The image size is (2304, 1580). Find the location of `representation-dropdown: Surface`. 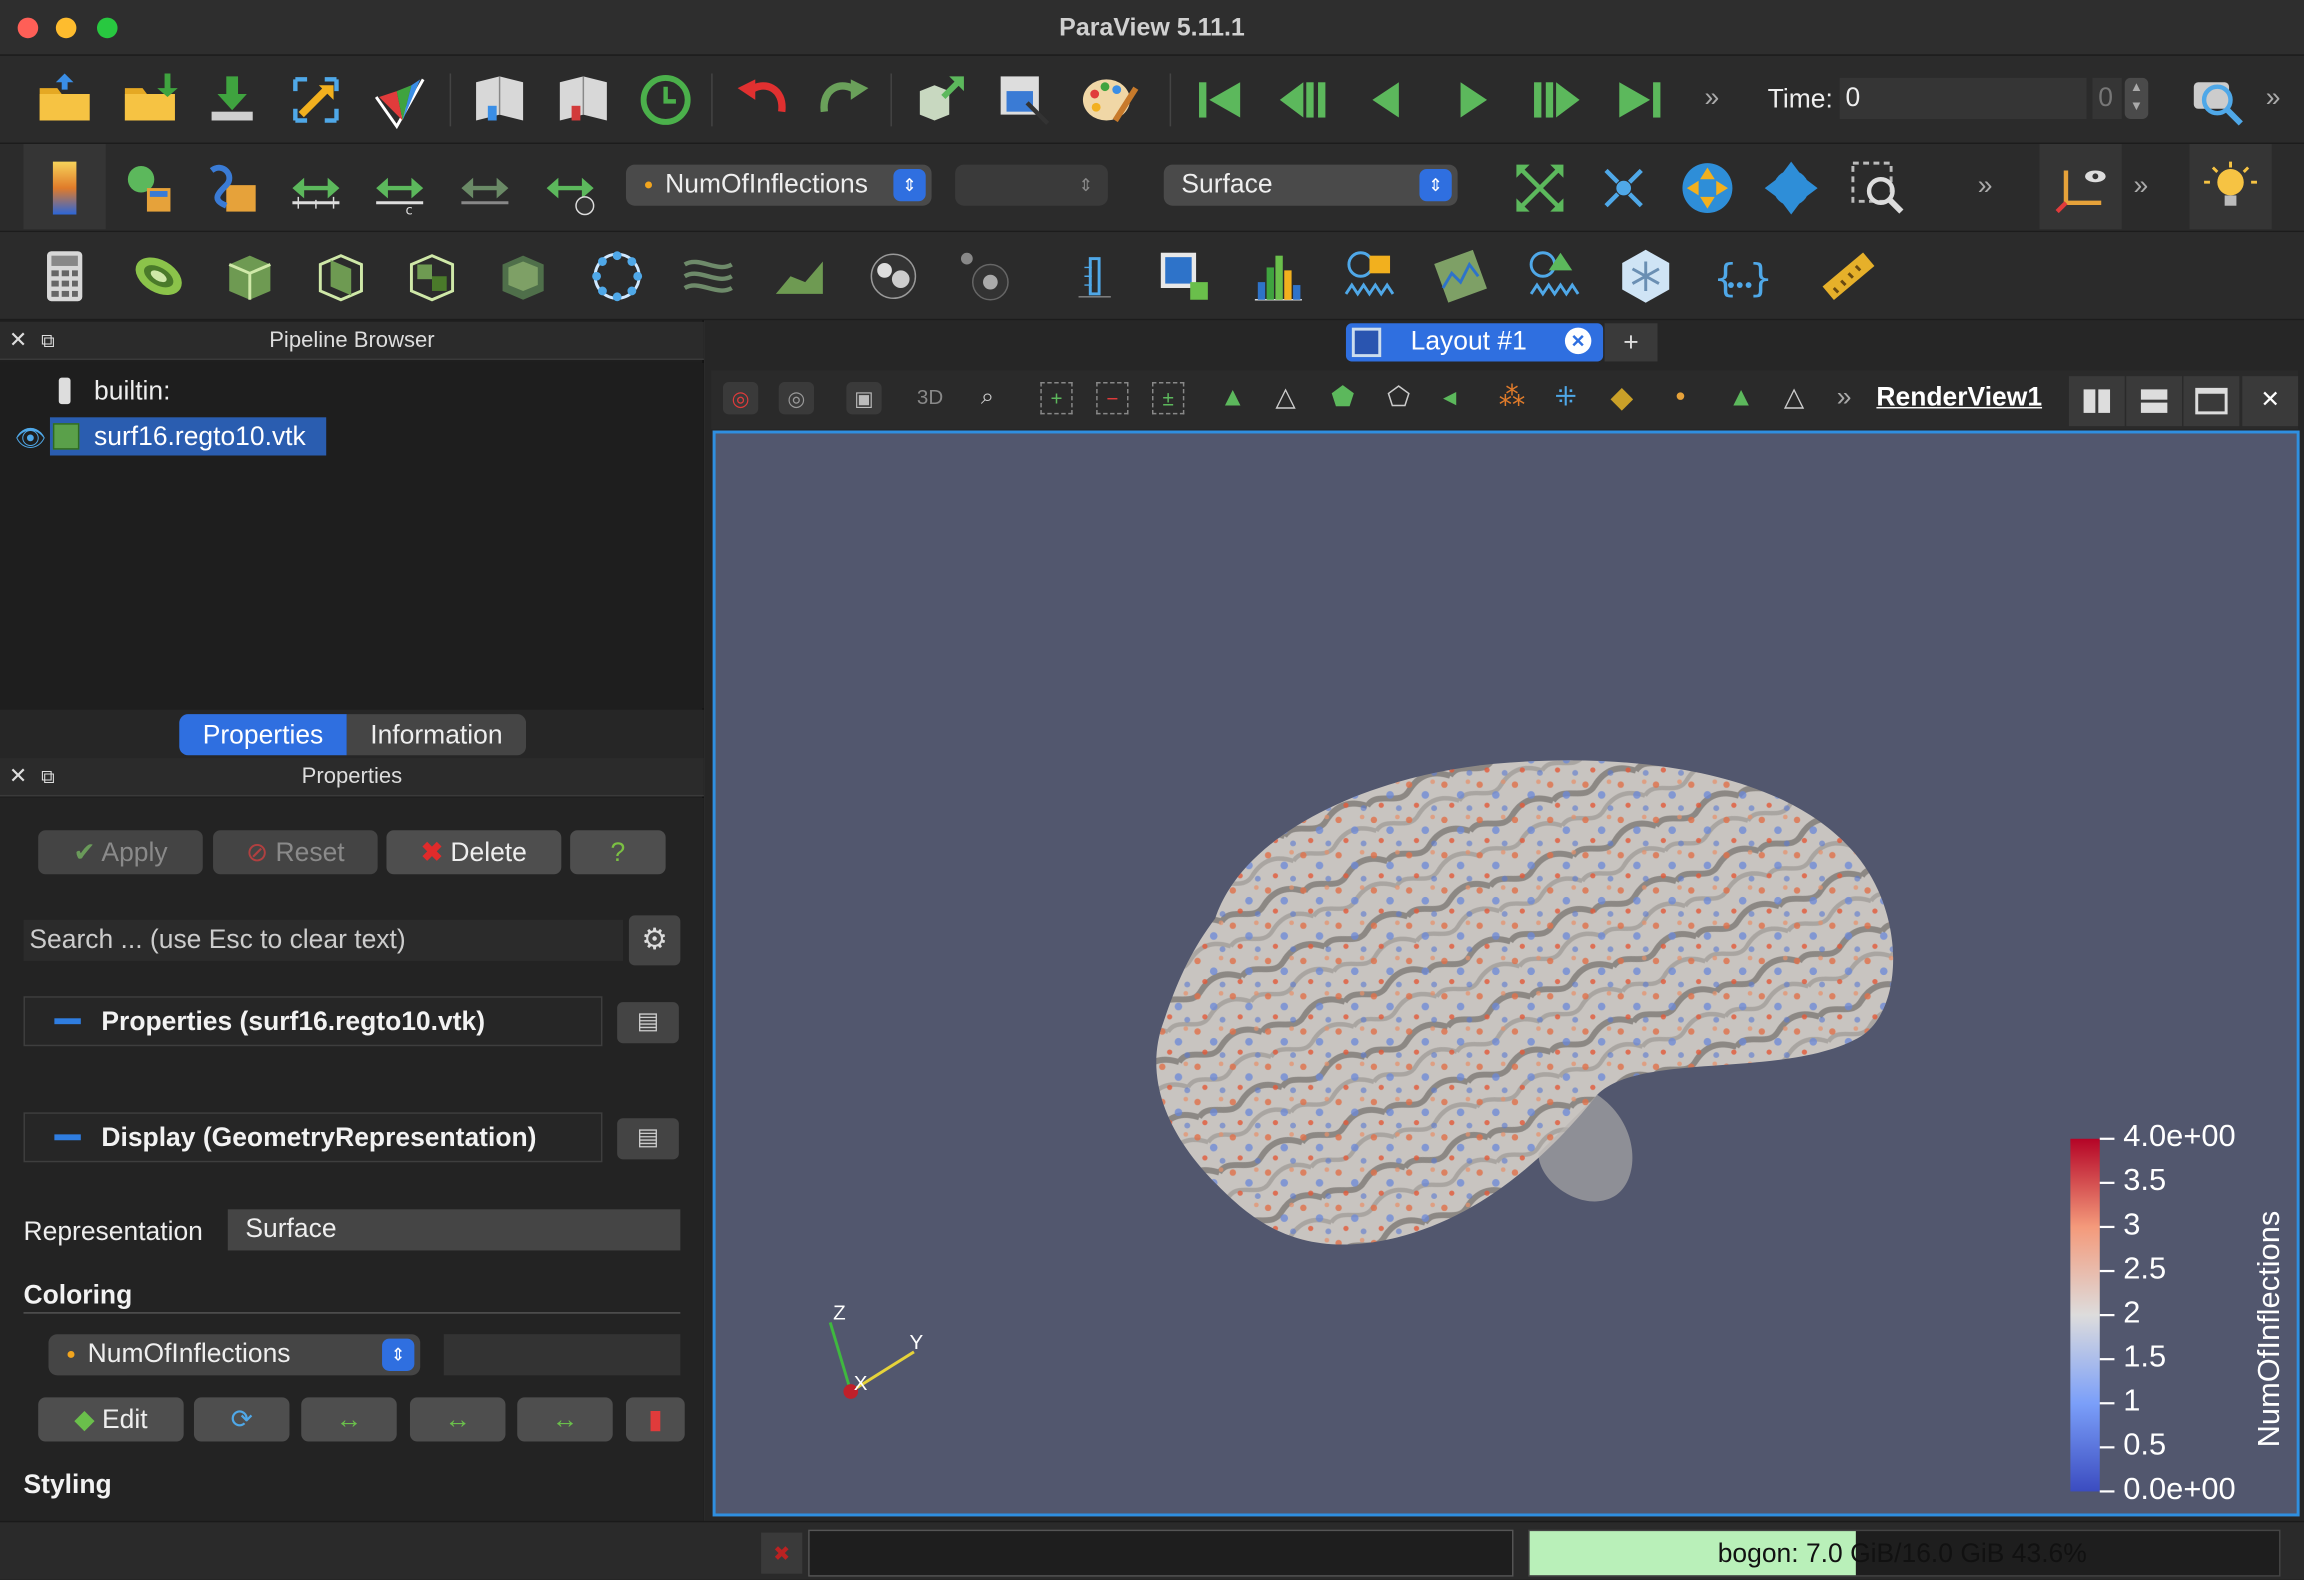

representation-dropdown: Surface is located at coordinates (454, 1230).